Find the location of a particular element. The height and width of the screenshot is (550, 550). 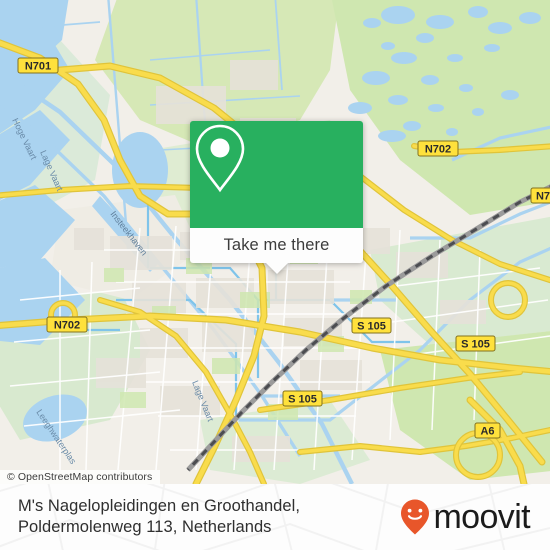

road-shield: A6 is located at coordinates (487, 430).